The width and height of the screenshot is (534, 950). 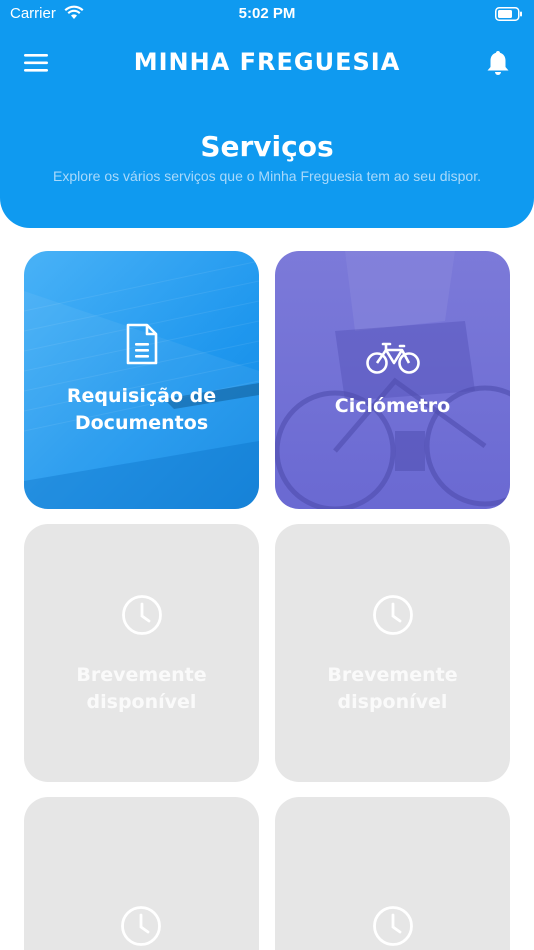 I want to click on app-title: MINHA FREGUESIA, so click(x=267, y=62).